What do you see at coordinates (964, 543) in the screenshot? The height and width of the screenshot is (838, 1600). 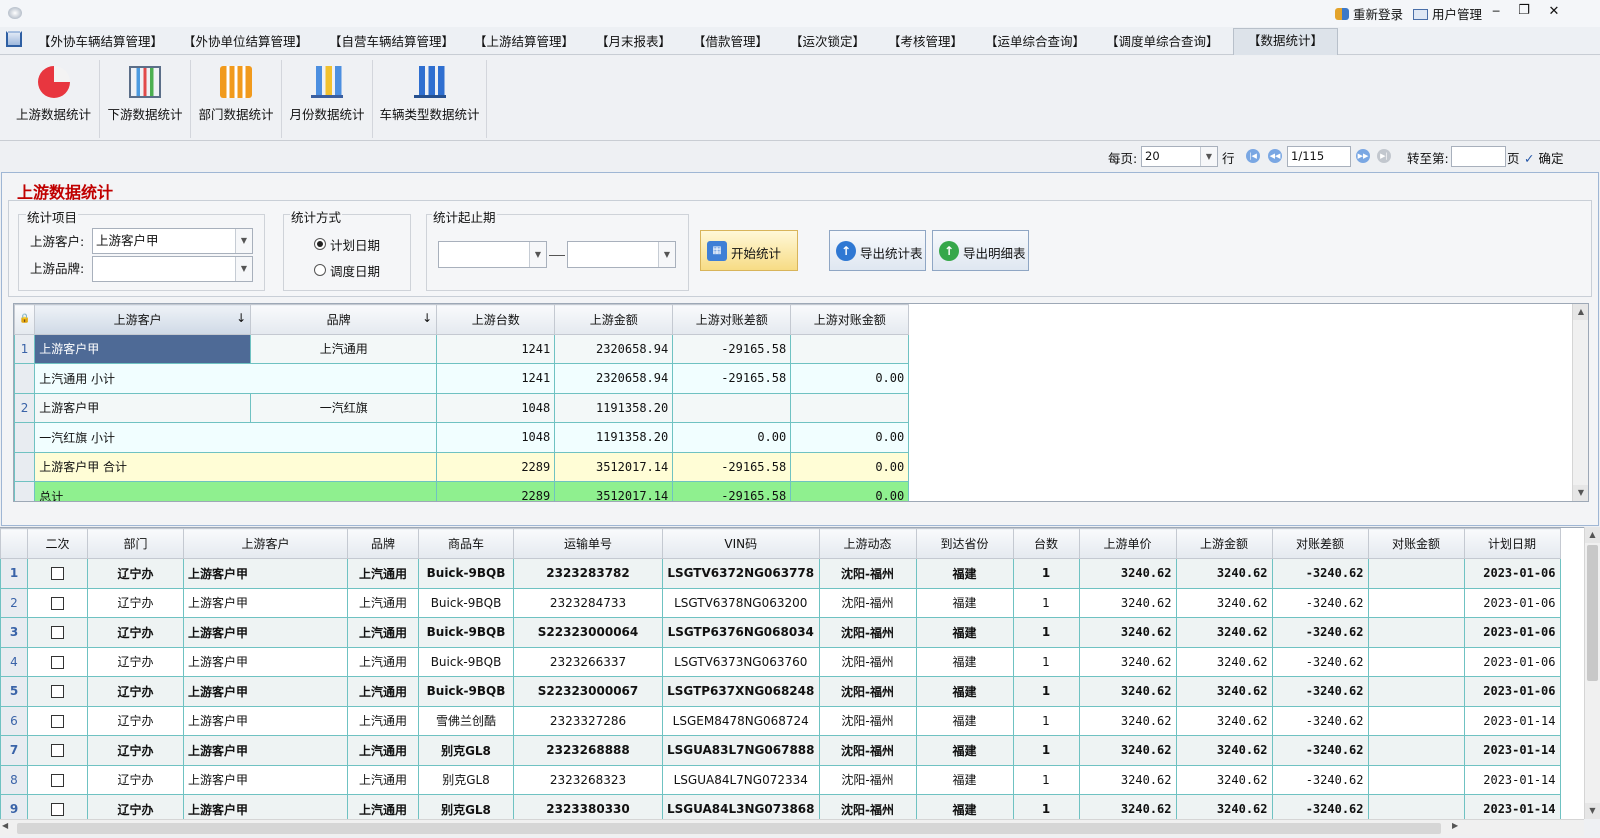 I see `col-header-province: 到达省份` at bounding box center [964, 543].